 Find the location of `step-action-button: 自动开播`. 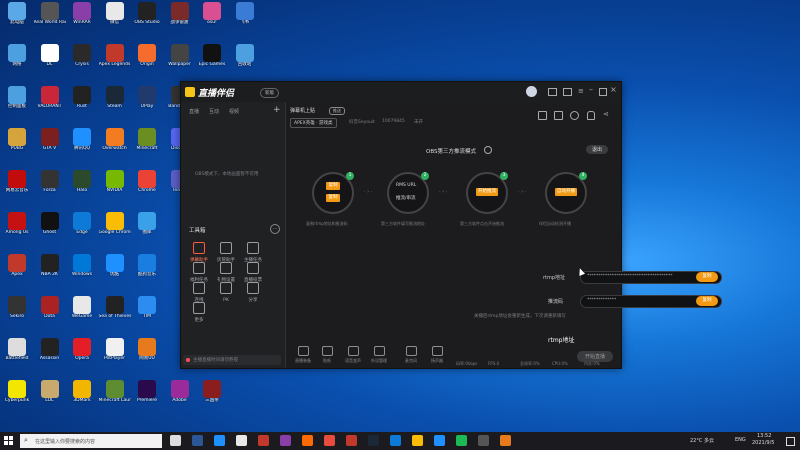

step-action-button: 自动开播 is located at coordinates (566, 192).